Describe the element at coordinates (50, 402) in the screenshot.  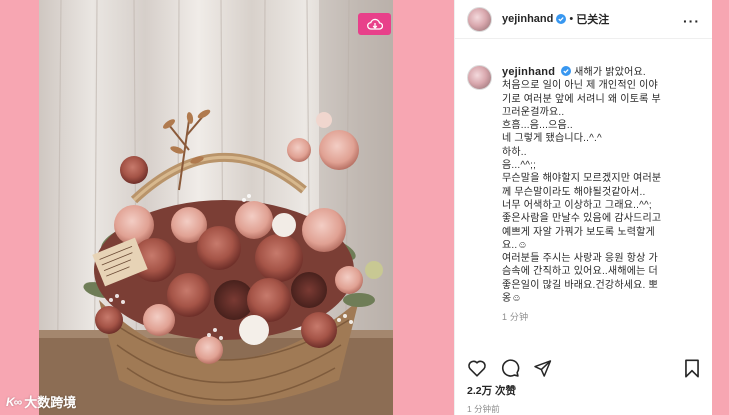
I see `watermark-text: 大数跨境` at that location.